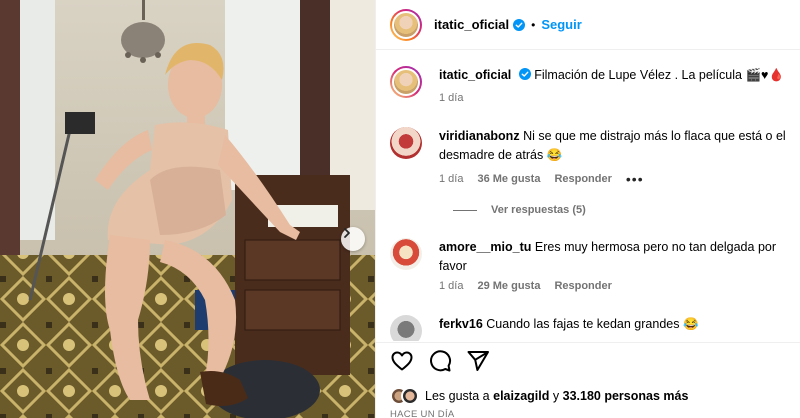  I want to click on comment-icon, so click(440, 361).